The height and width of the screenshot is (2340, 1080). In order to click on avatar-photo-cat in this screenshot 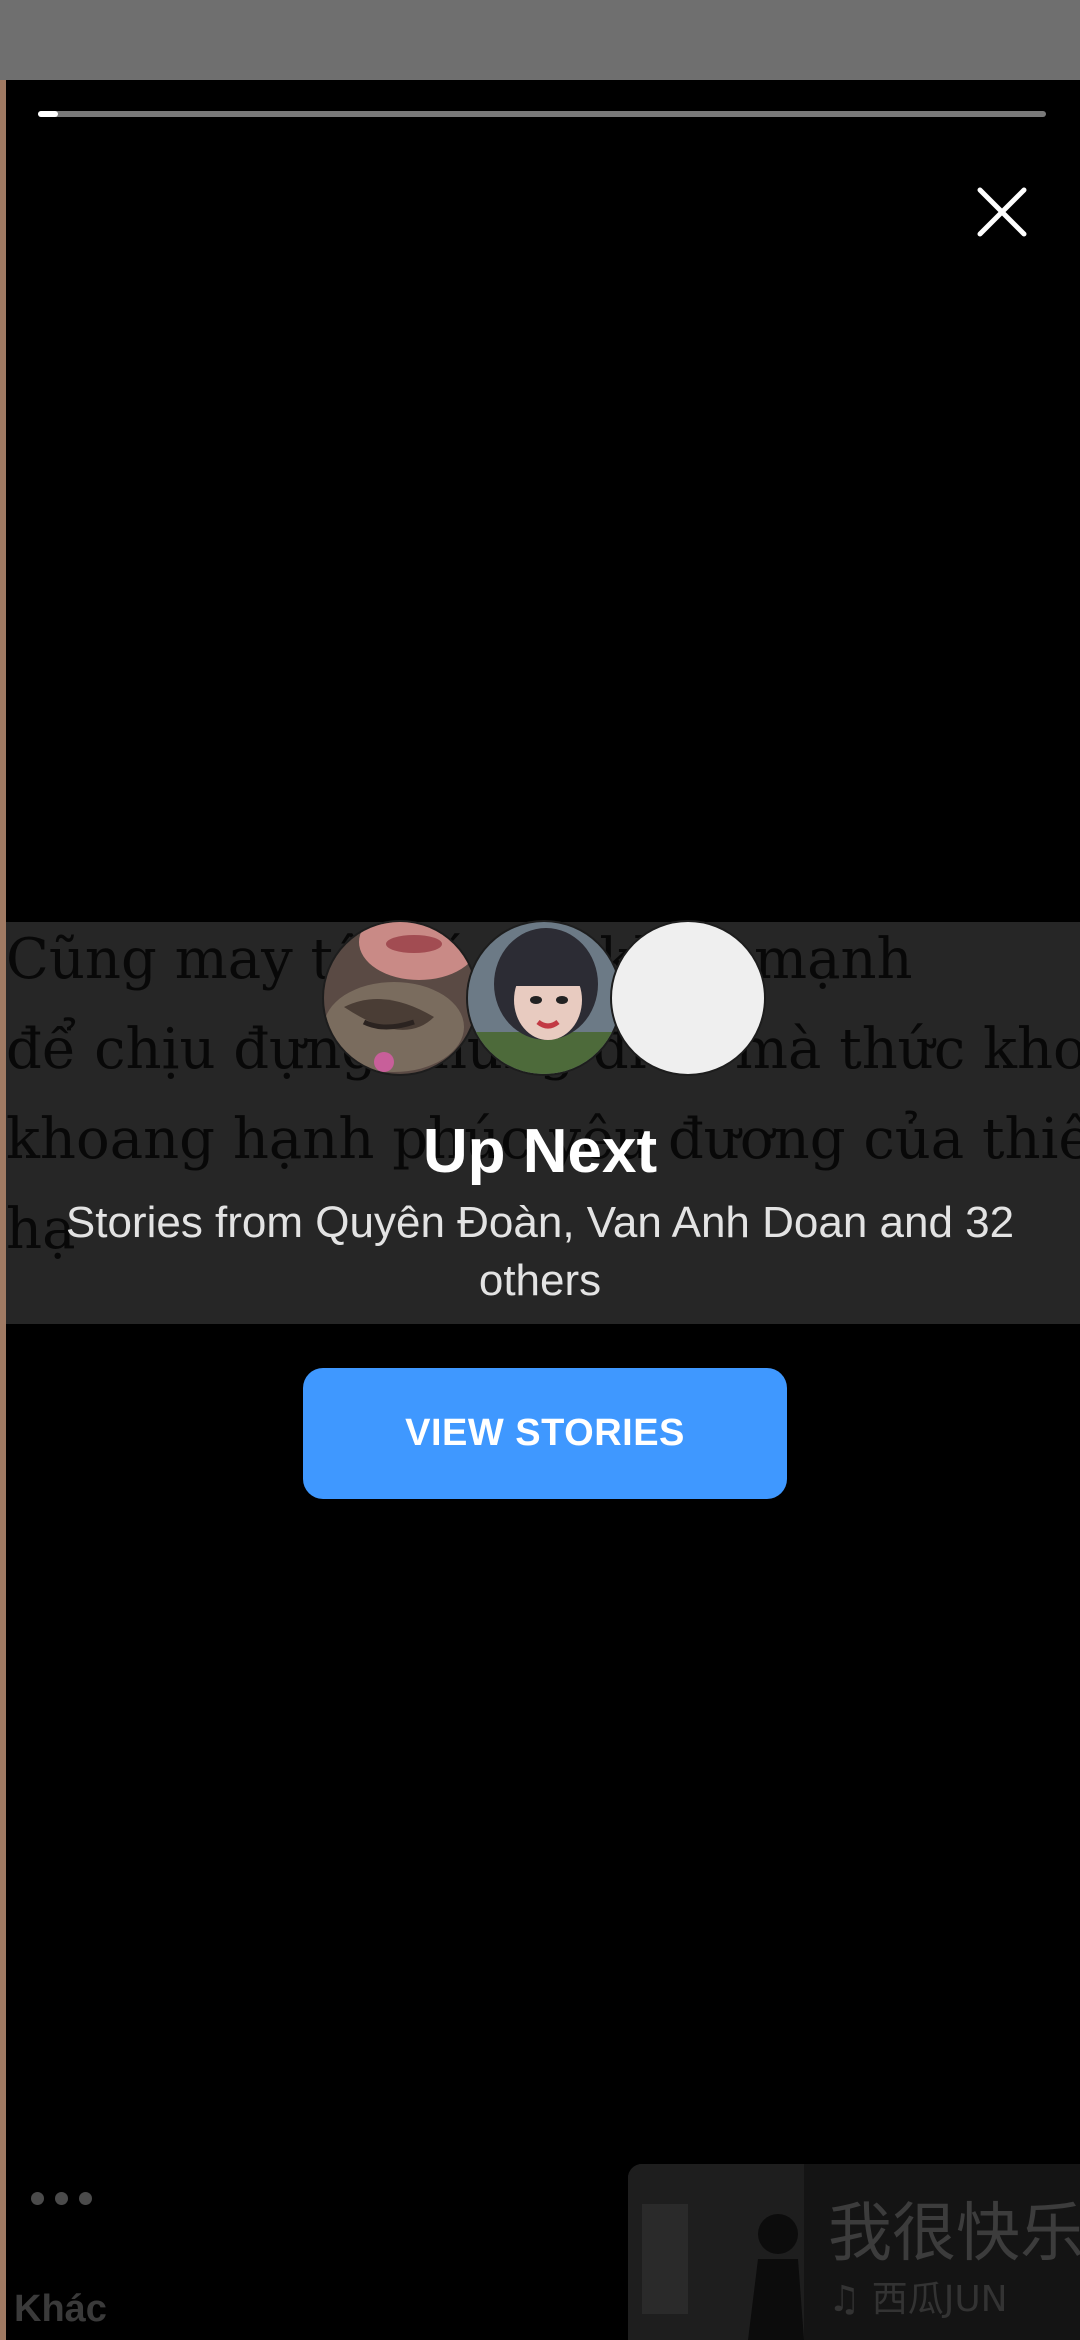, I will do `click(400, 998)`.